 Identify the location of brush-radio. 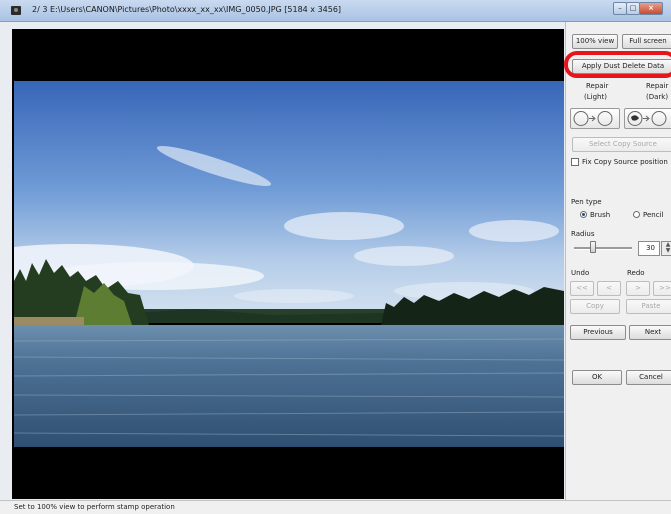
(583, 214).